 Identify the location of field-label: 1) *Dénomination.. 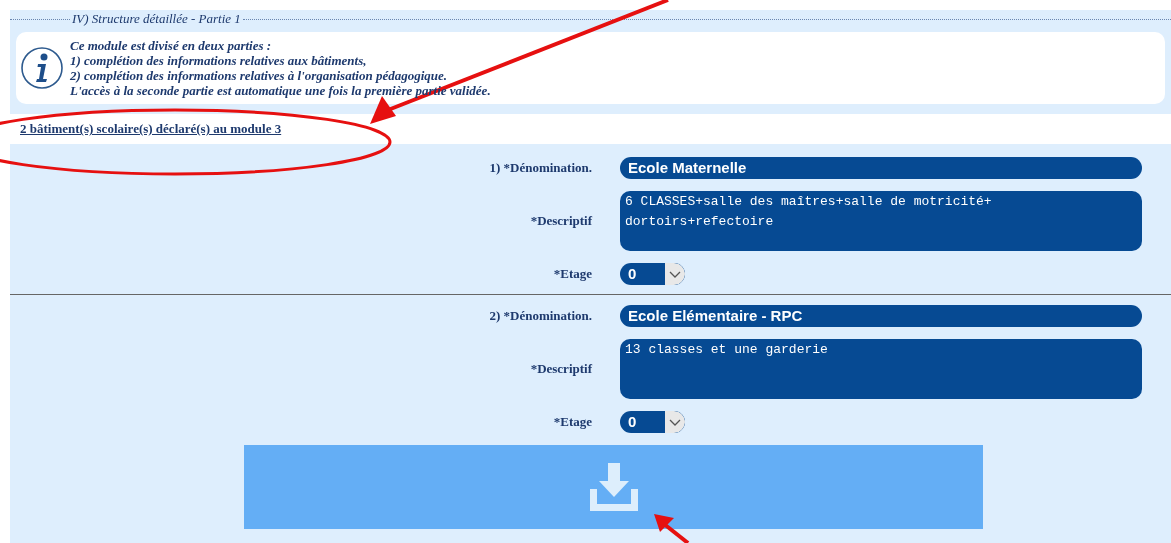
(540, 168).